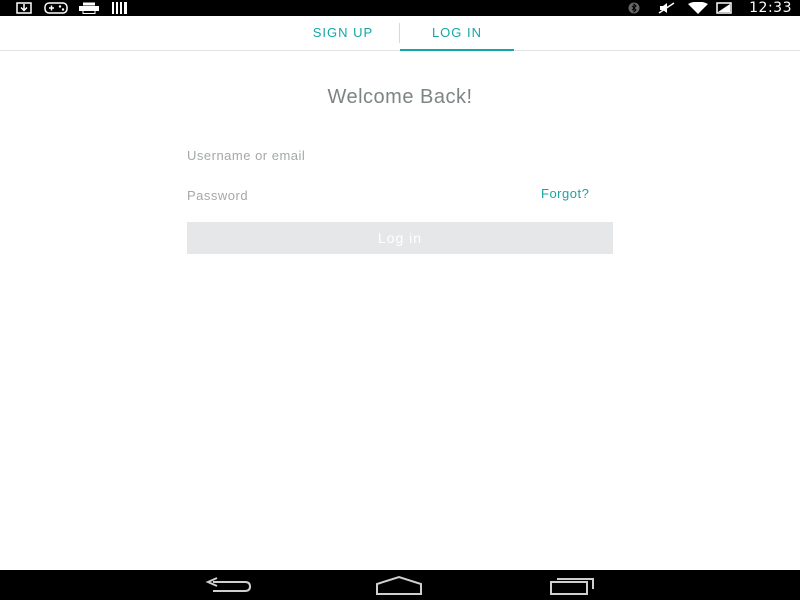 The width and height of the screenshot is (800, 600). Describe the element at coordinates (724, 8) in the screenshot. I see `battery-icon` at that location.